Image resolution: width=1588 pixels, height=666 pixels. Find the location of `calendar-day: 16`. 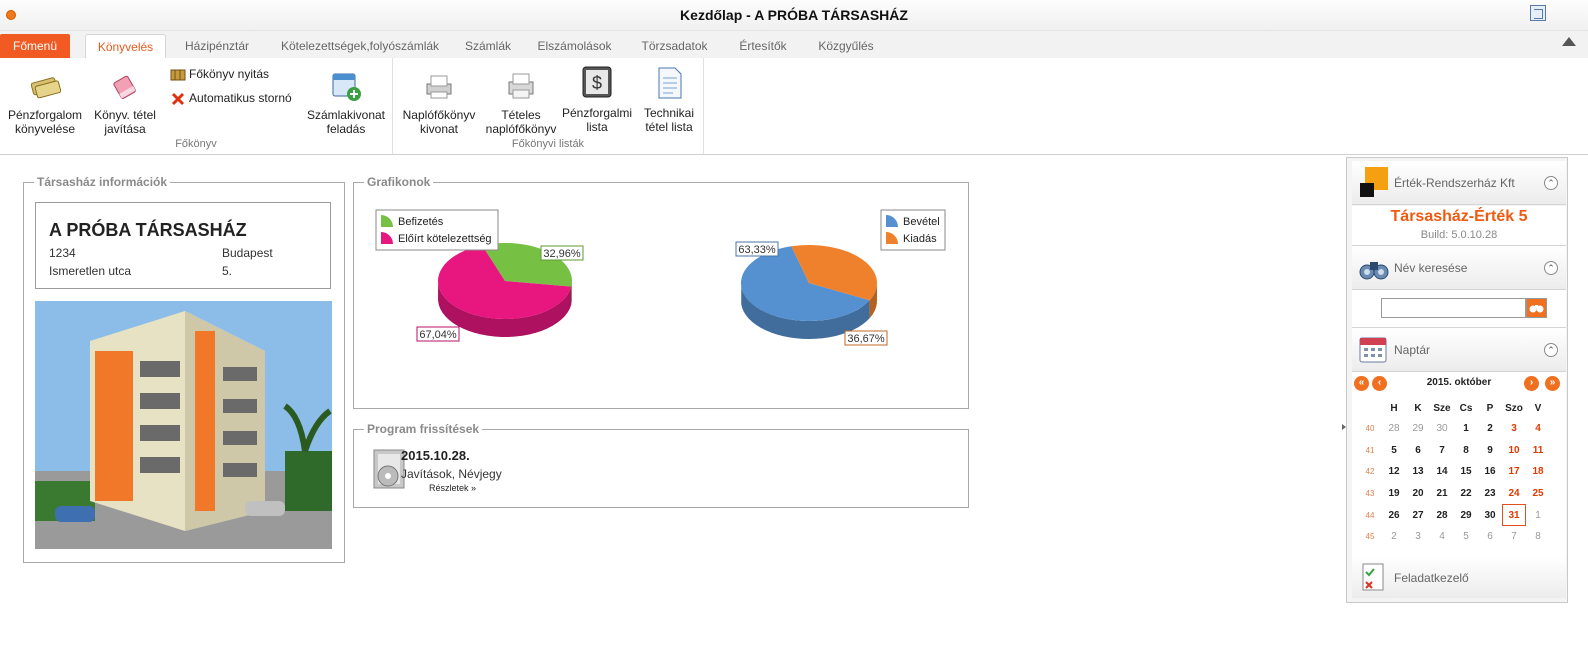

calendar-day: 16 is located at coordinates (1490, 472).